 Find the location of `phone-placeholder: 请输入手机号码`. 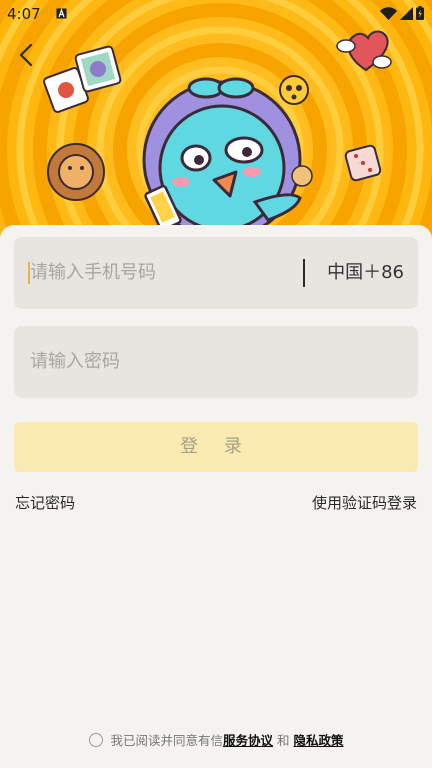

phone-placeholder: 请输入手机号码 is located at coordinates (93, 272).